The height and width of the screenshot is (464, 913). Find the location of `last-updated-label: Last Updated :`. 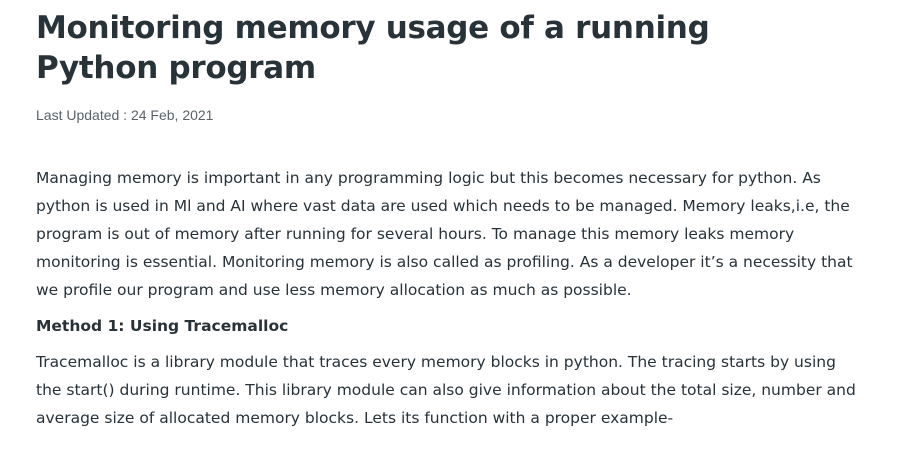

last-updated-label: Last Updated : is located at coordinates (83, 115).